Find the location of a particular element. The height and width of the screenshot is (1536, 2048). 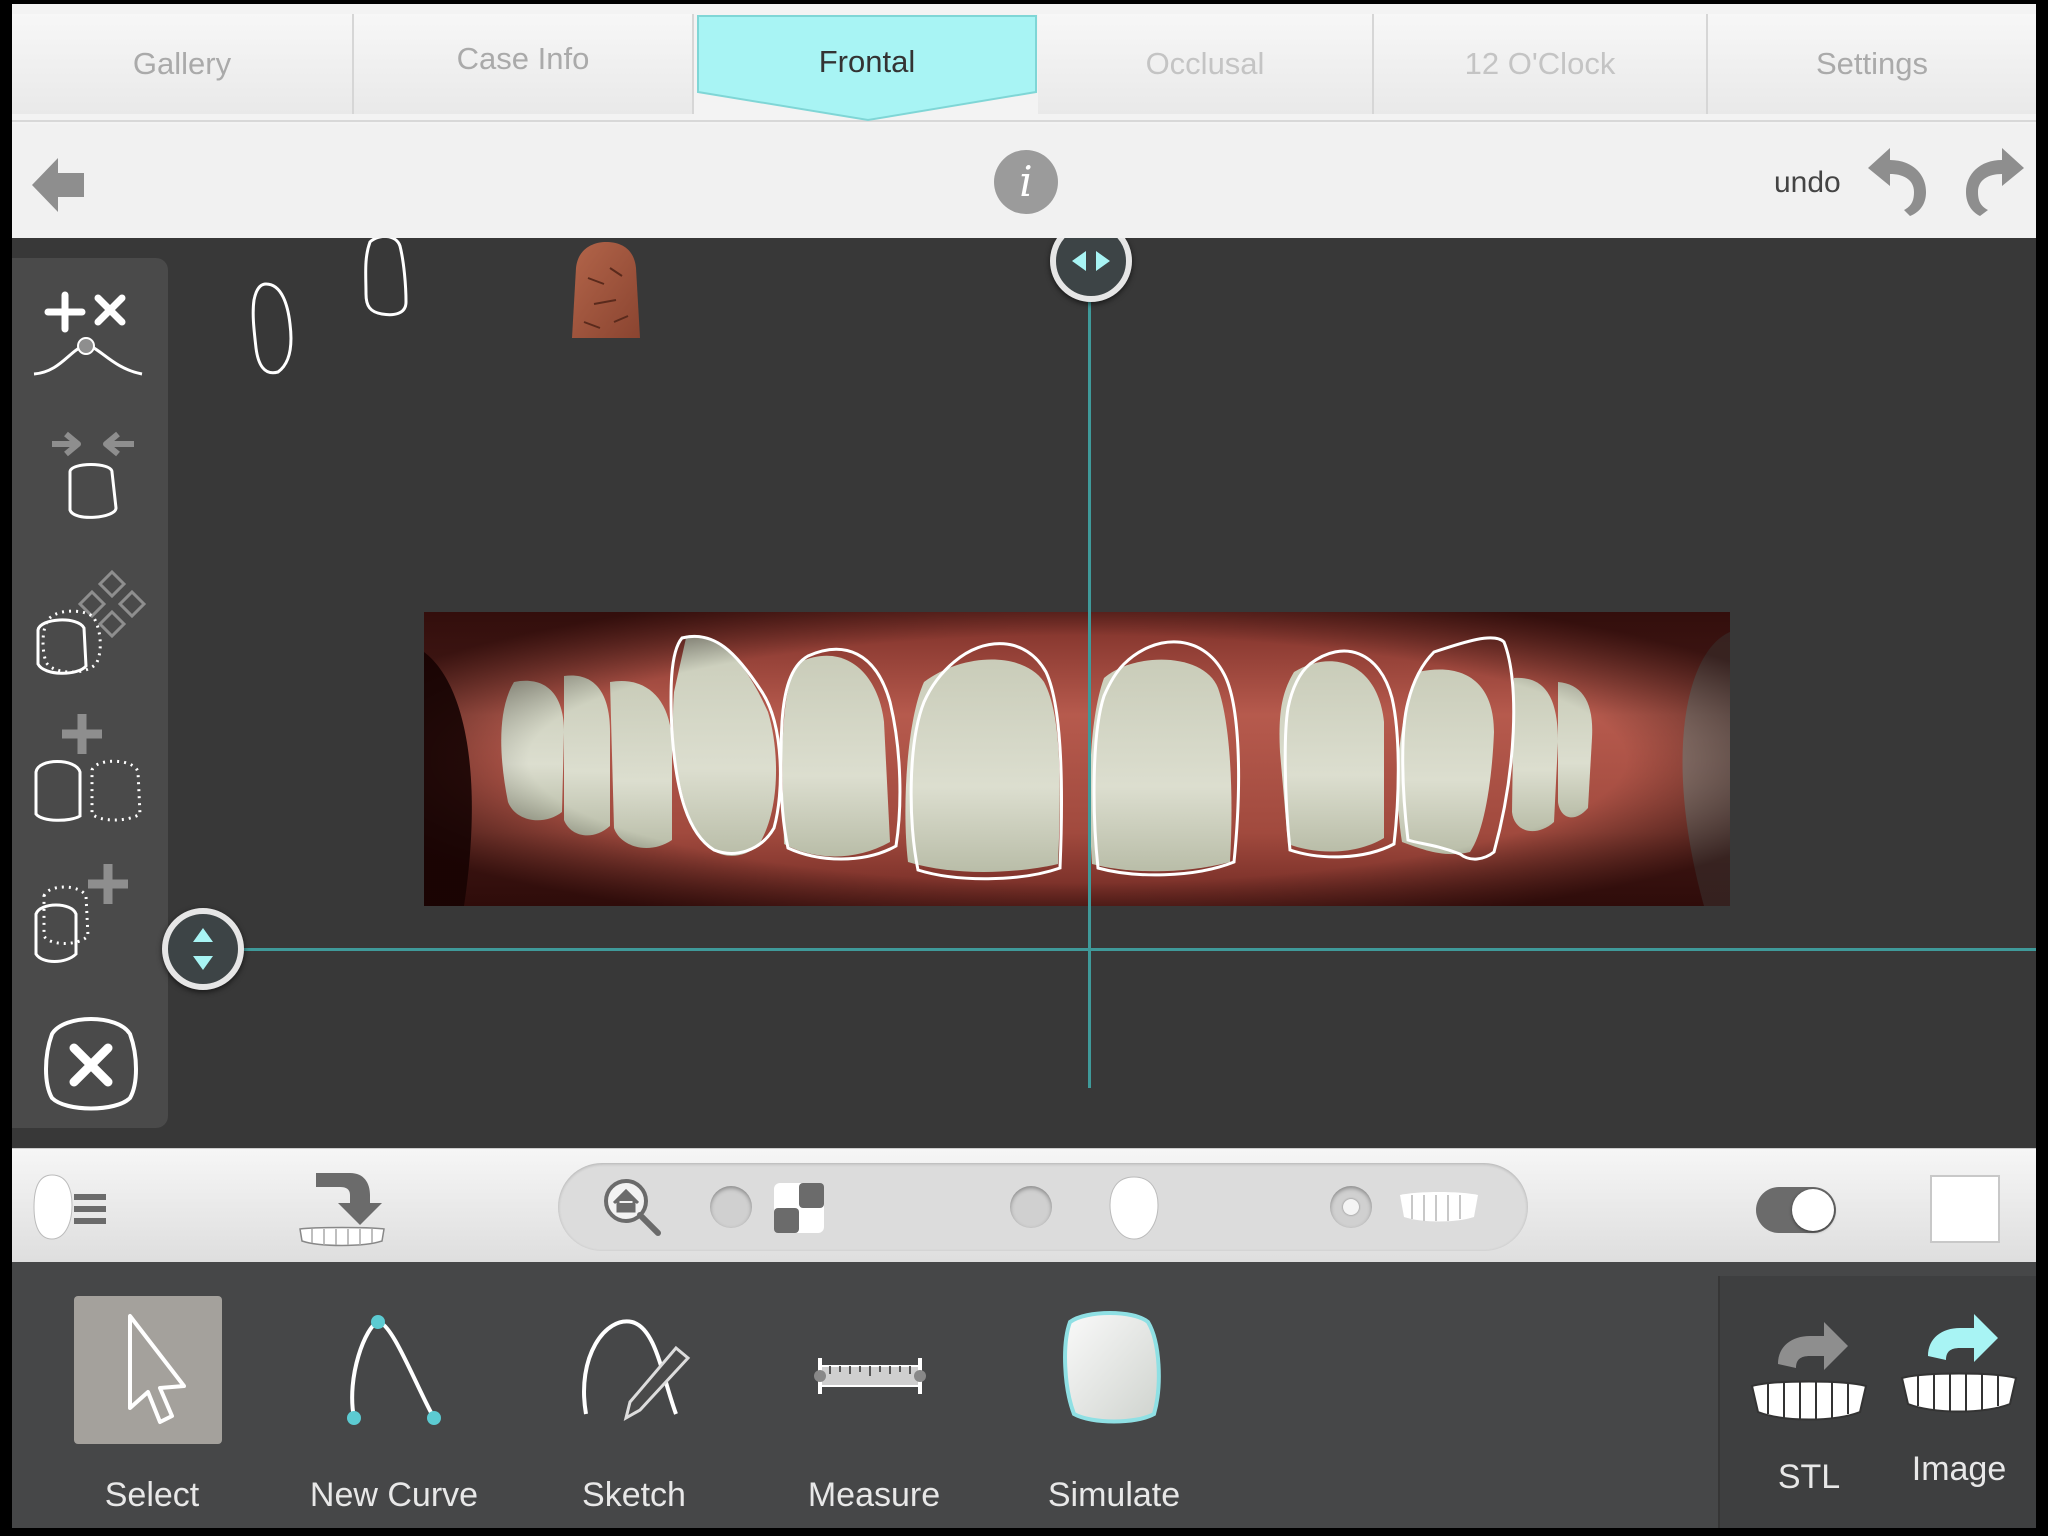

export-label: STL is located at coordinates (1809, 1477).